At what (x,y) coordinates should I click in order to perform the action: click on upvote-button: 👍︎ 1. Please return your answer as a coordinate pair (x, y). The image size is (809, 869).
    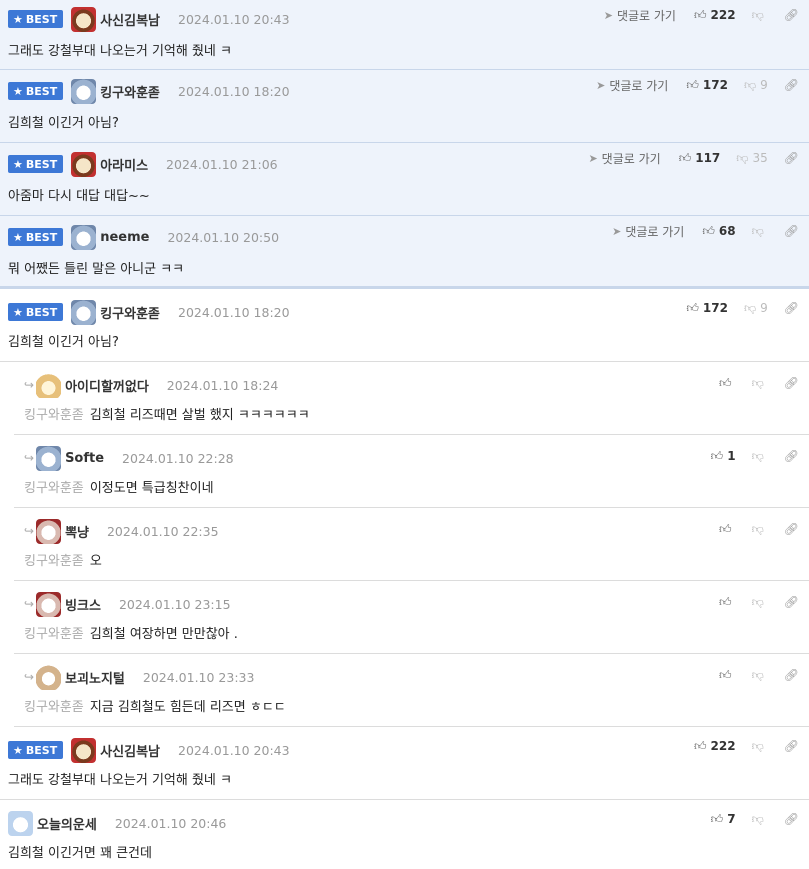
    Looking at the image, I should click on (723, 456).